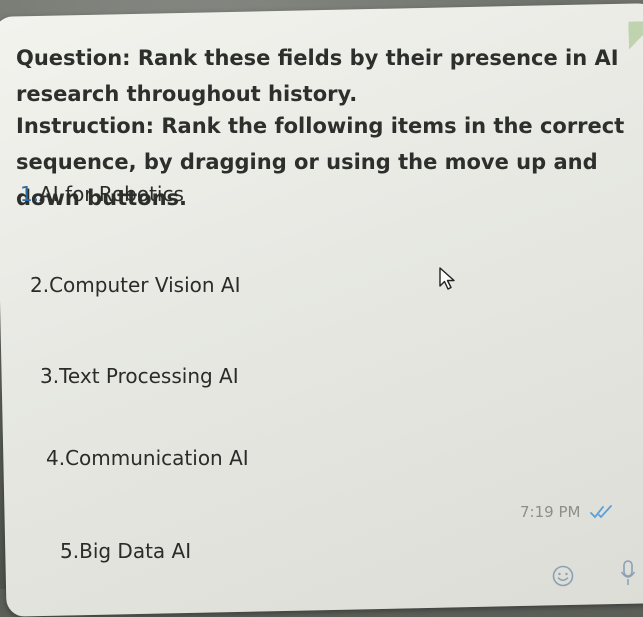 The height and width of the screenshot is (617, 643). What do you see at coordinates (149, 376) in the screenshot?
I see `rank-label: Text Processing AI` at bounding box center [149, 376].